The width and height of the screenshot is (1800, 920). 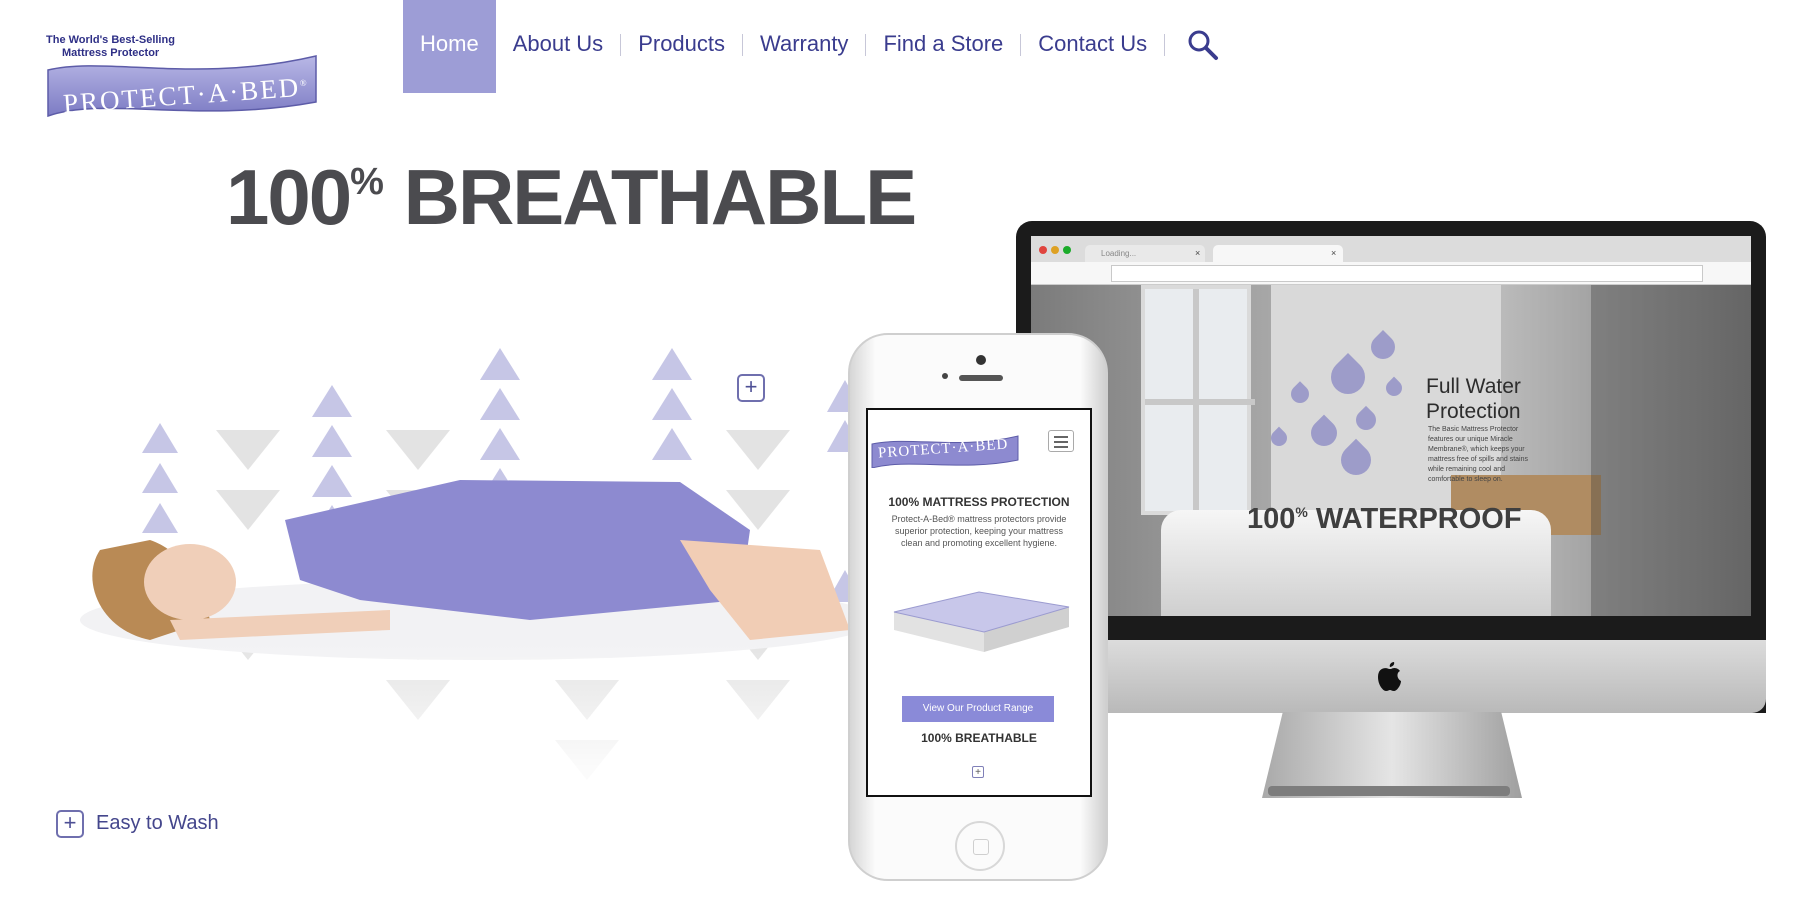 I want to click on search-icon, so click(x=1203, y=46).